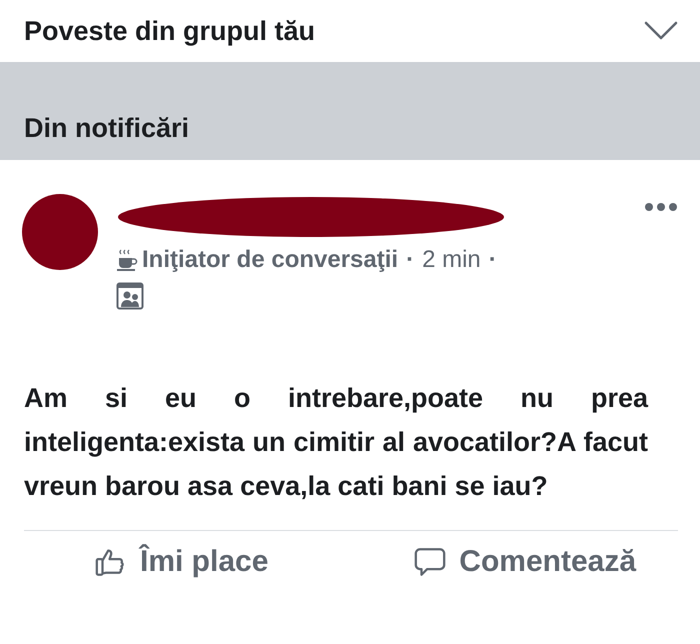 This screenshot has width=700, height=644. I want to click on group-icon, so click(130, 296).